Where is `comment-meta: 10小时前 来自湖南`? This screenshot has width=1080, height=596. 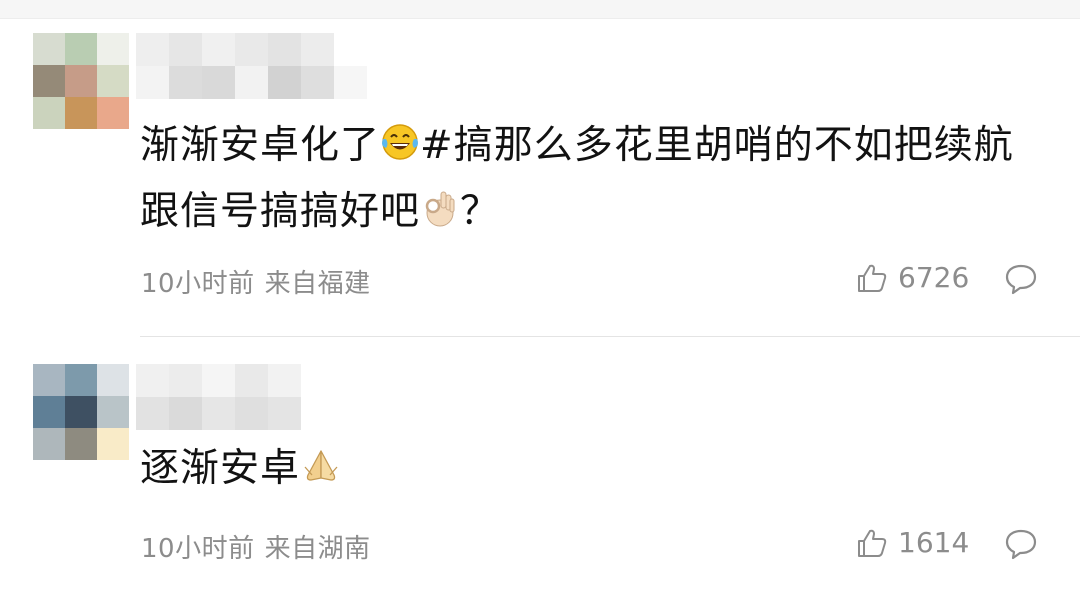 comment-meta: 10小时前 来自湖南 is located at coordinates (256, 546).